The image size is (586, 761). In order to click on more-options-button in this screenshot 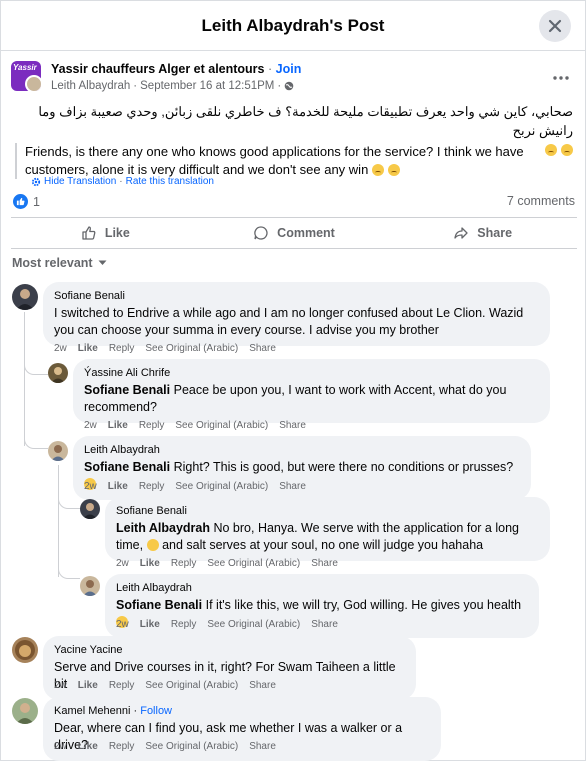, I will do `click(561, 76)`.